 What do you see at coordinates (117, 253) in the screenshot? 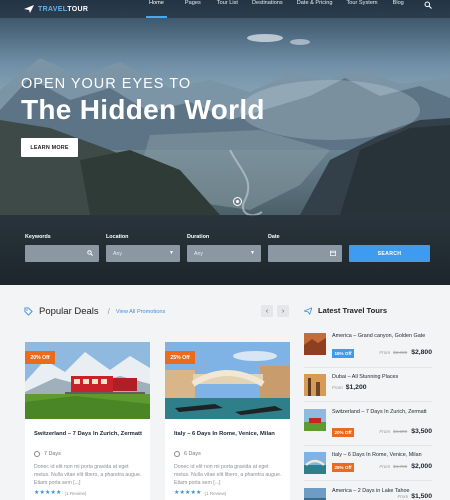
I see `location-value: Any` at bounding box center [117, 253].